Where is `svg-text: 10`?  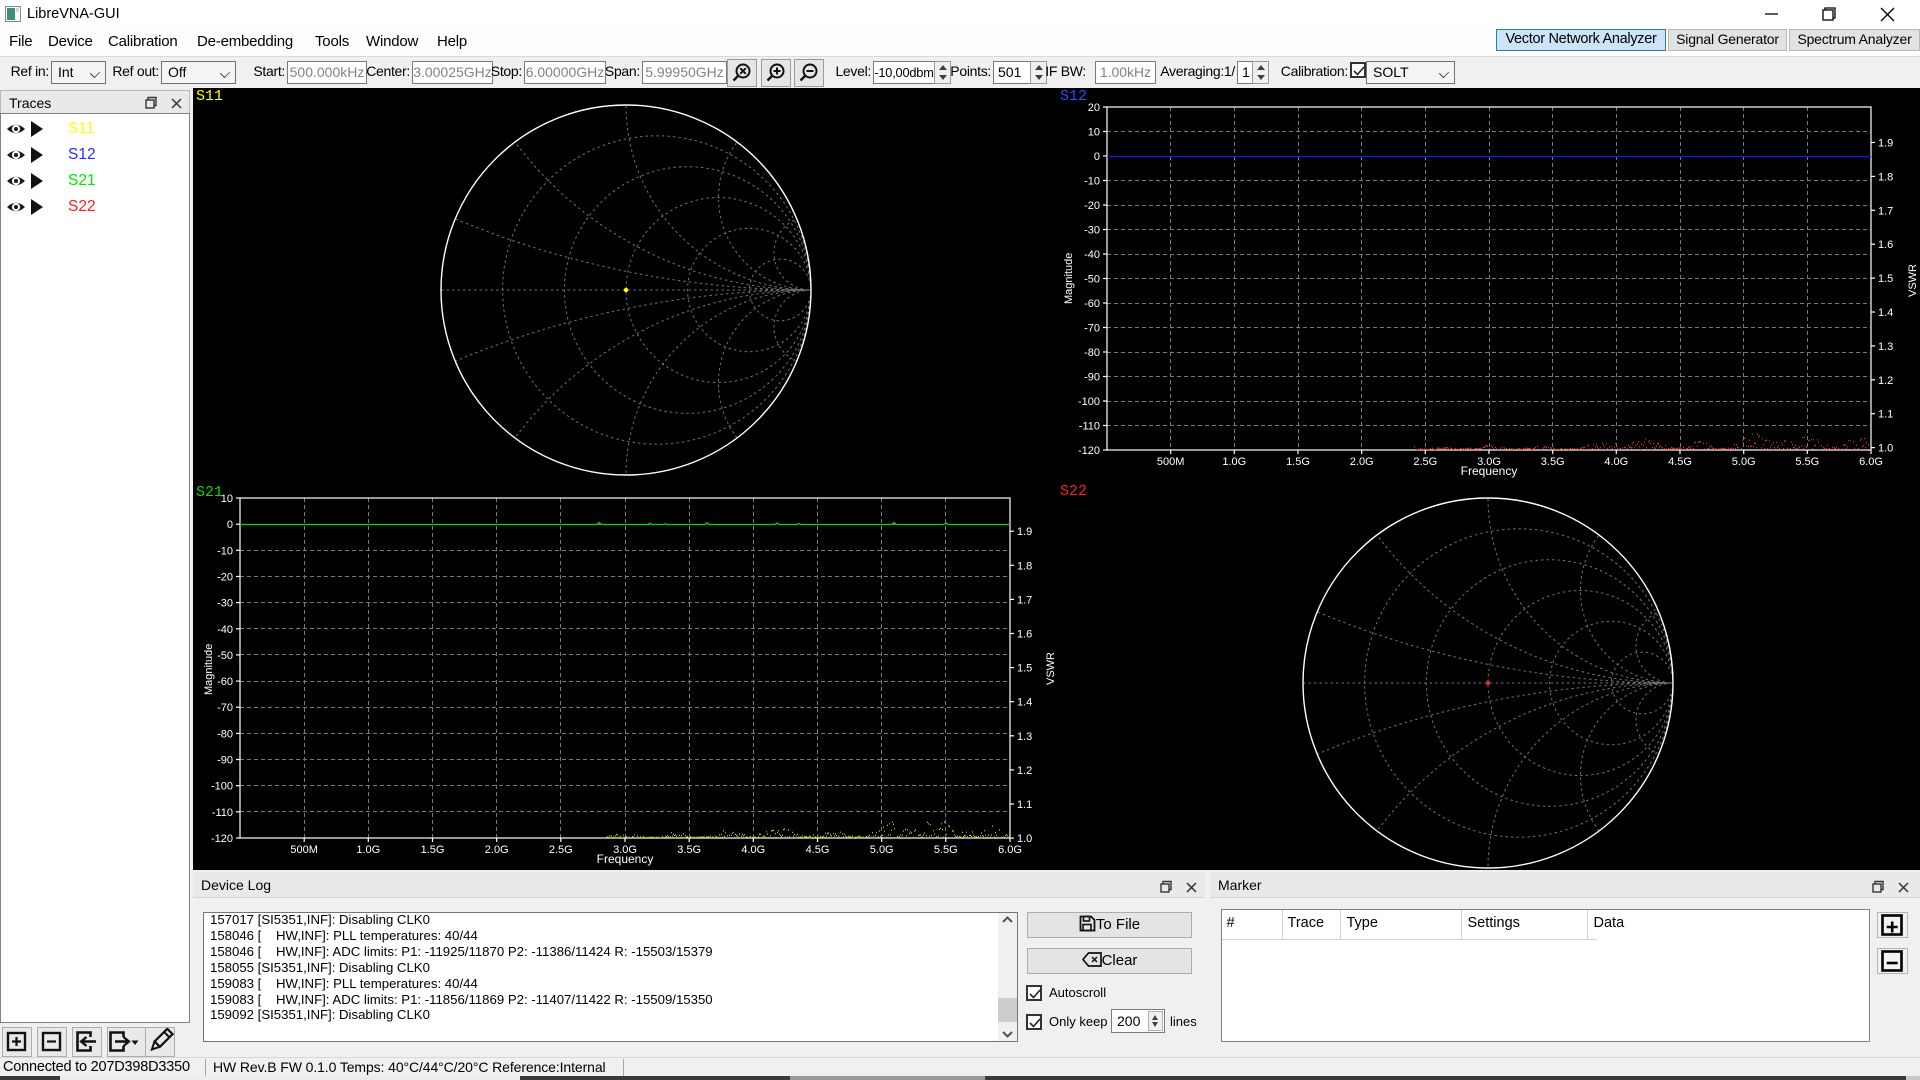
svg-text: 10 is located at coordinates (1094, 133).